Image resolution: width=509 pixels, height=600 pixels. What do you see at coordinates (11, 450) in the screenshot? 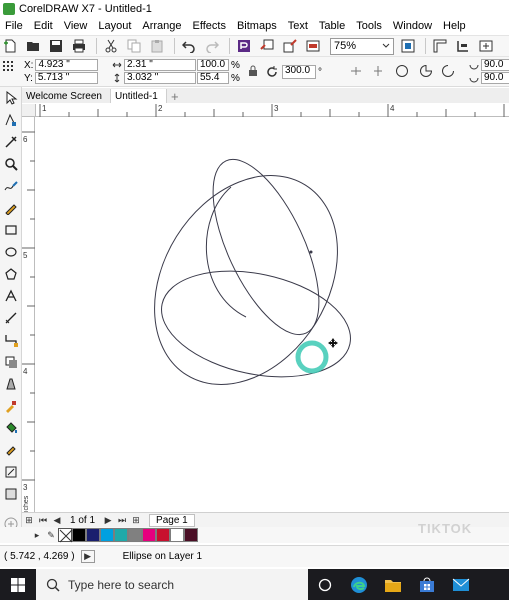
I see `smart-fill-icon-tool` at bounding box center [11, 450].